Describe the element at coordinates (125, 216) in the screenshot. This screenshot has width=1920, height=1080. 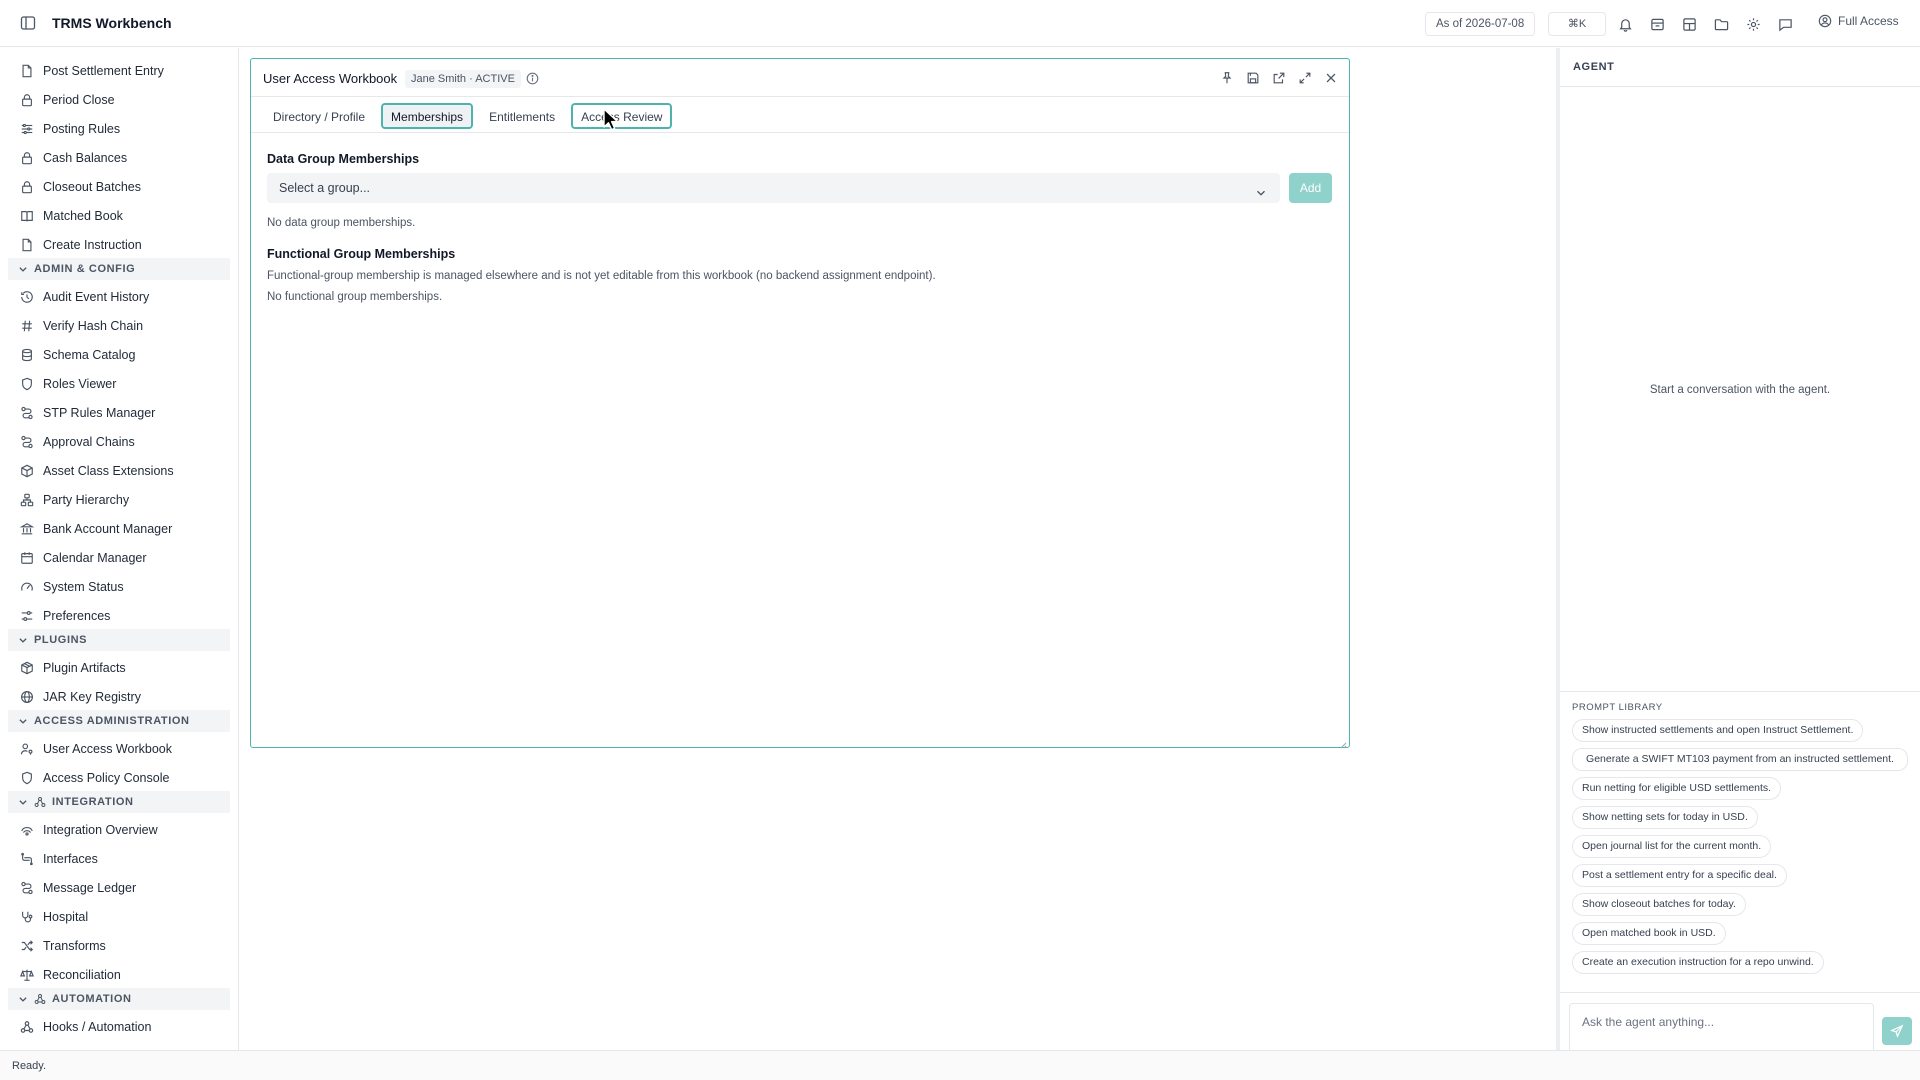
I see `sidebar-item-matched-book: Matched Book` at that location.